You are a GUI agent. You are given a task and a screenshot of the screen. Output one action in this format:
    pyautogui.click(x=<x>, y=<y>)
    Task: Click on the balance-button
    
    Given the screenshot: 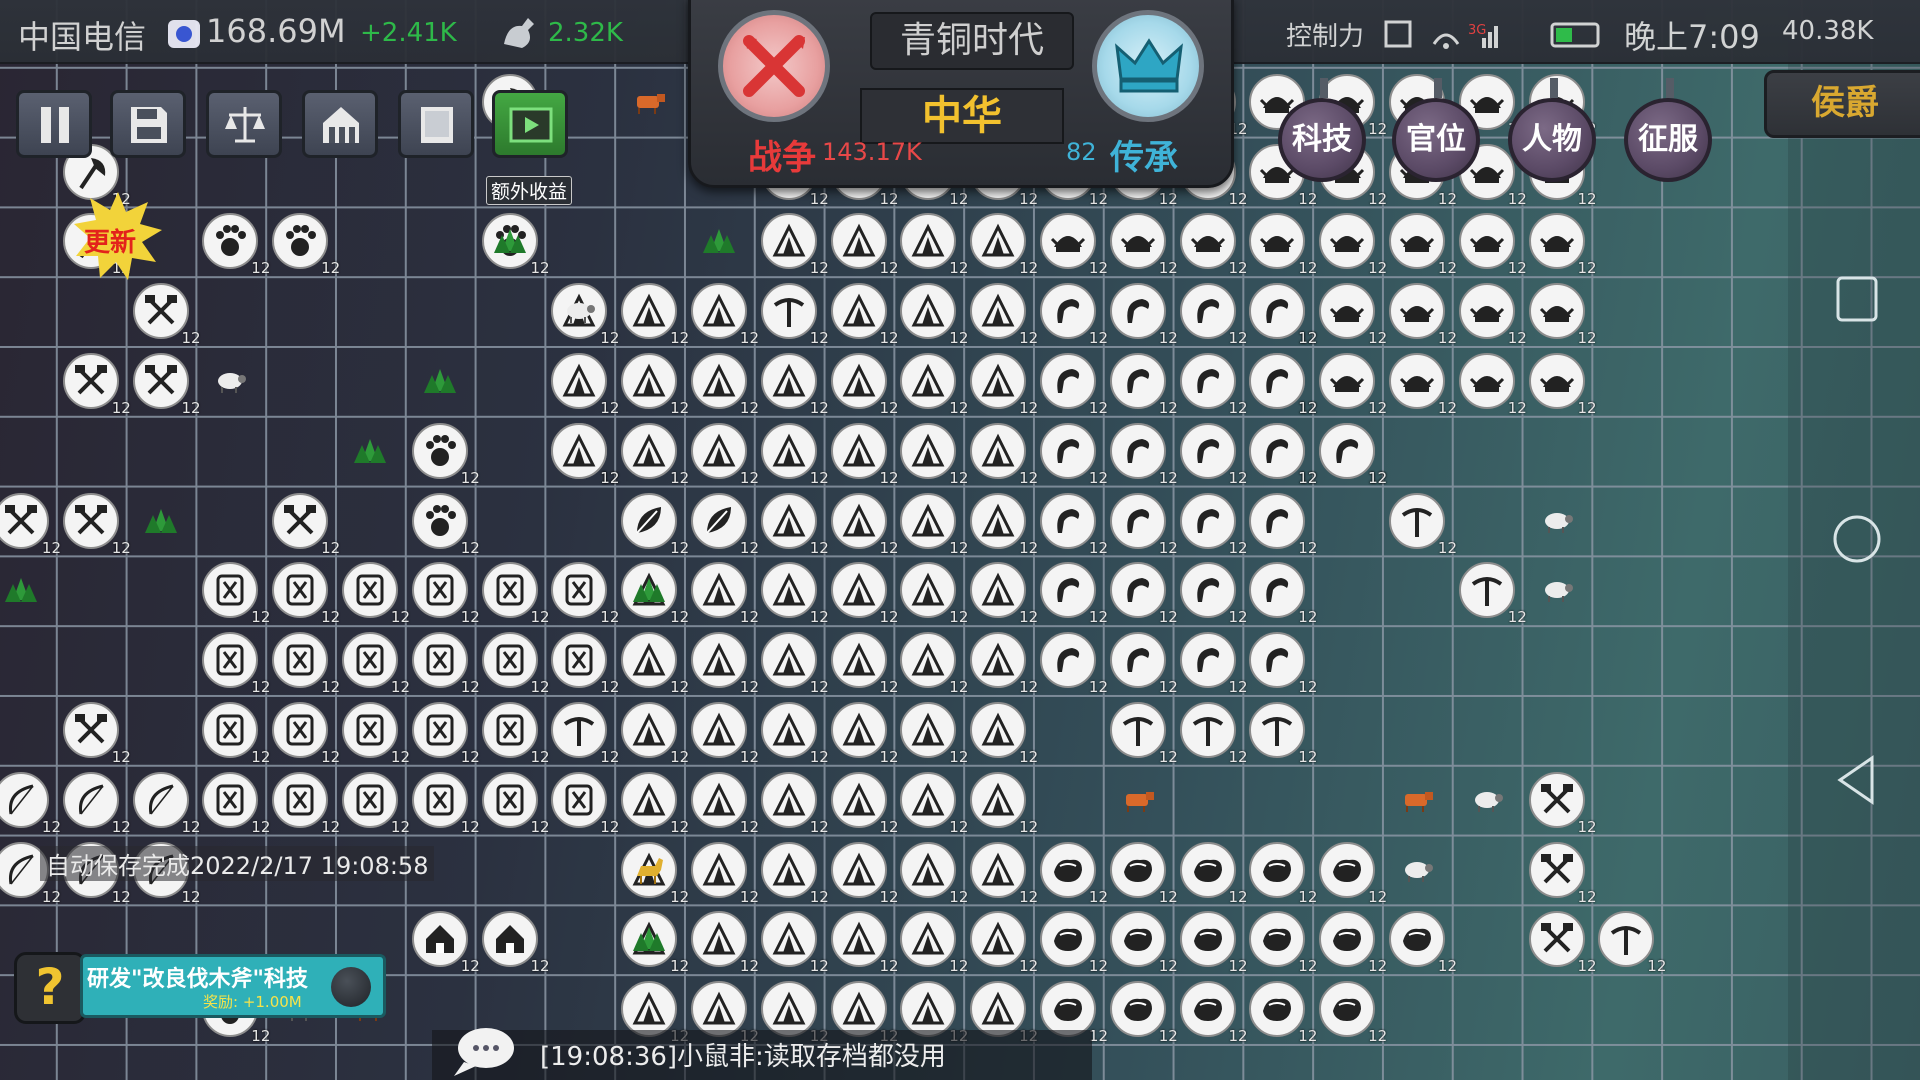 What is the action you would take?
    pyautogui.click(x=244, y=124)
    